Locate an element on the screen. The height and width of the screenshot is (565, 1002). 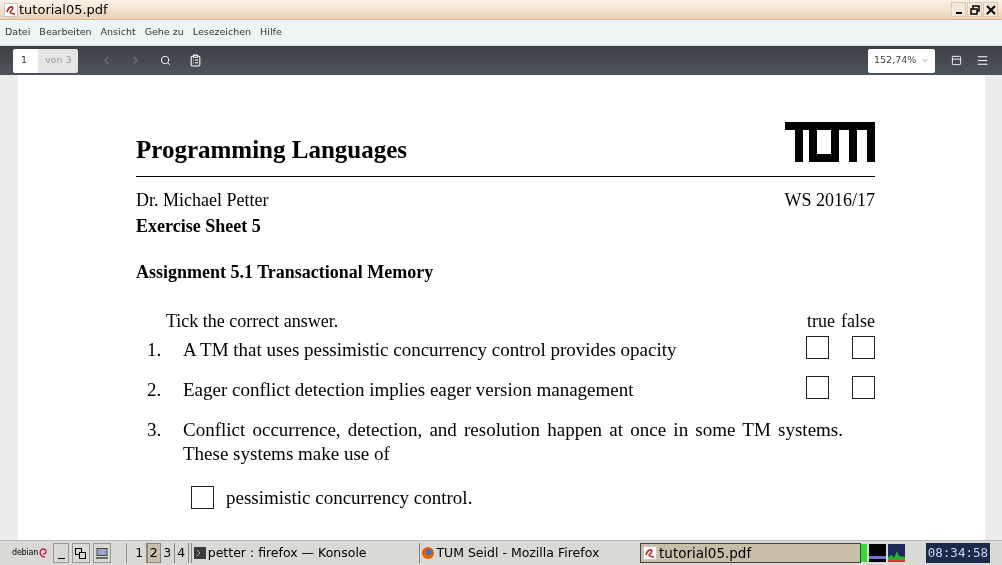
workspace-button: 3 is located at coordinates (167, 553).